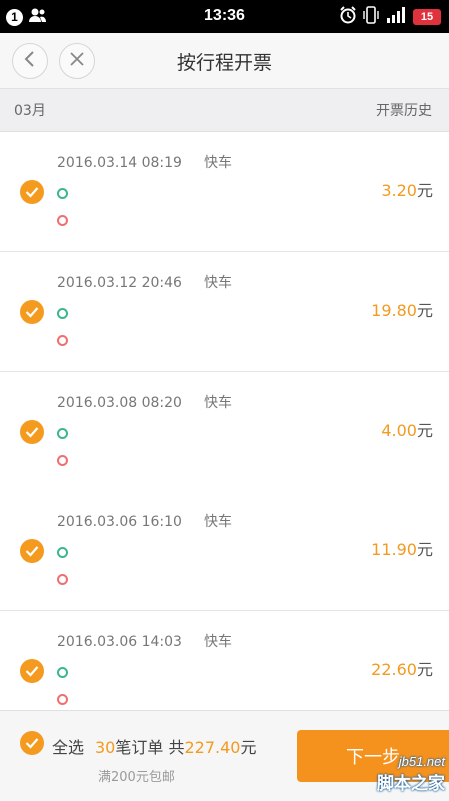 This screenshot has width=449, height=801. Describe the element at coordinates (404, 110) in the screenshot. I see `invoice-history-link: 开票历史` at that location.